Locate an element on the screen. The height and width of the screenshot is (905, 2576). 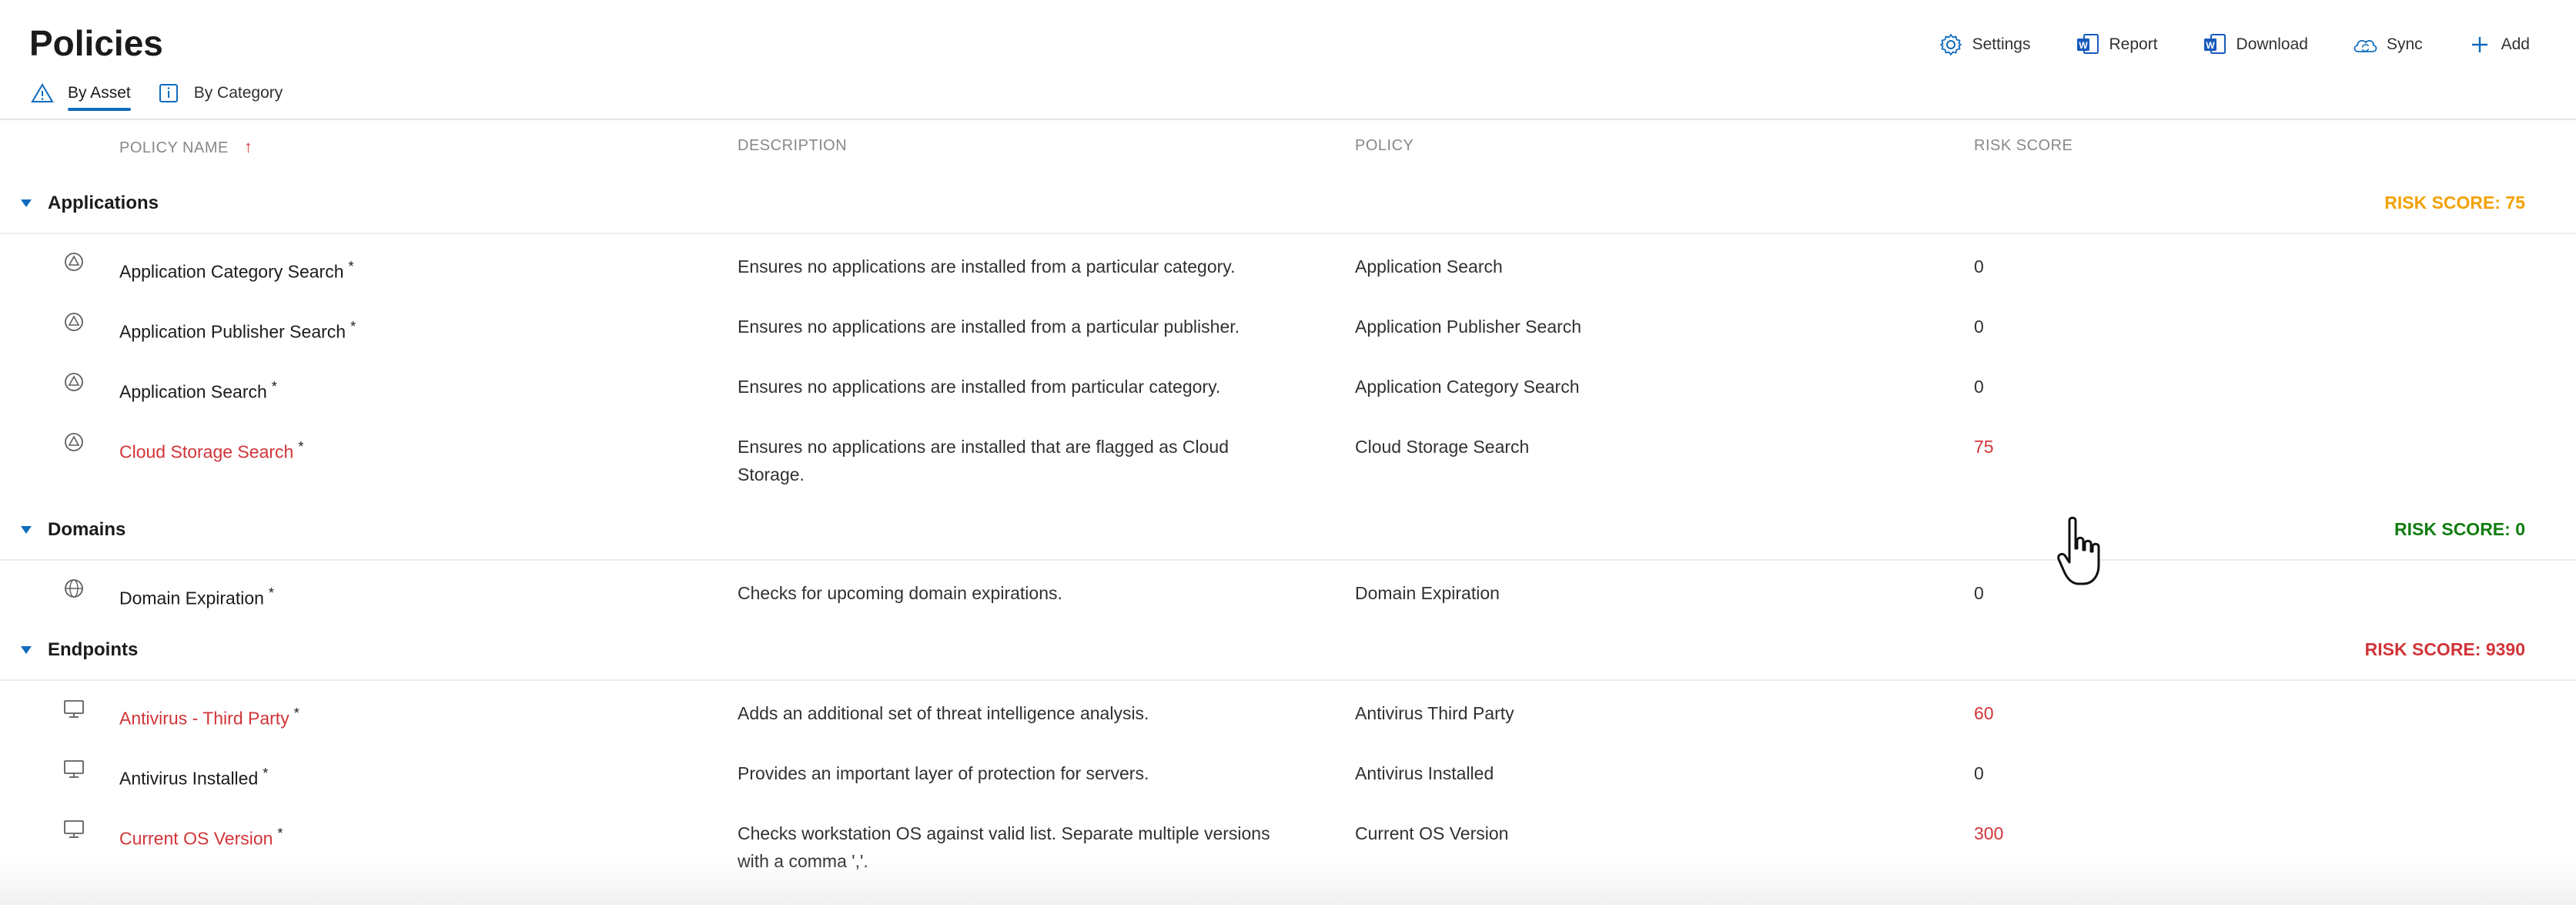
policy-name: Application Publisher Search * is located at coordinates (420, 329).